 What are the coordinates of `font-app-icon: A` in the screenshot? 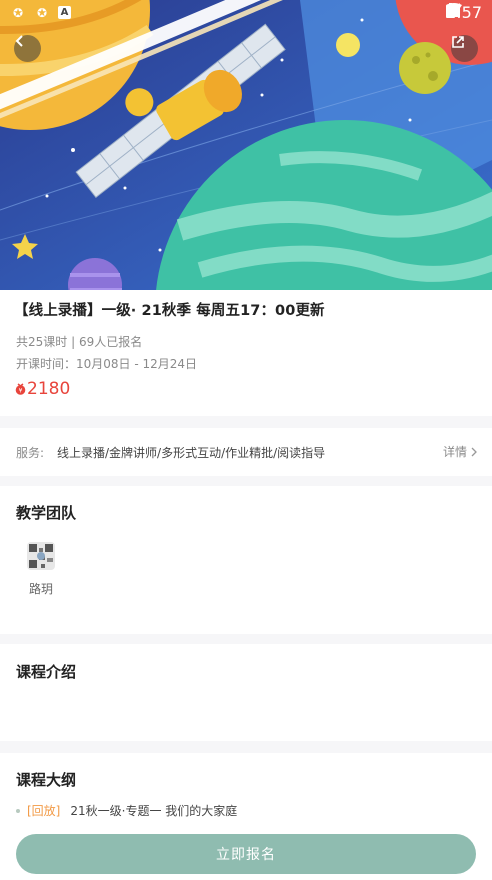 It's located at (64, 12).